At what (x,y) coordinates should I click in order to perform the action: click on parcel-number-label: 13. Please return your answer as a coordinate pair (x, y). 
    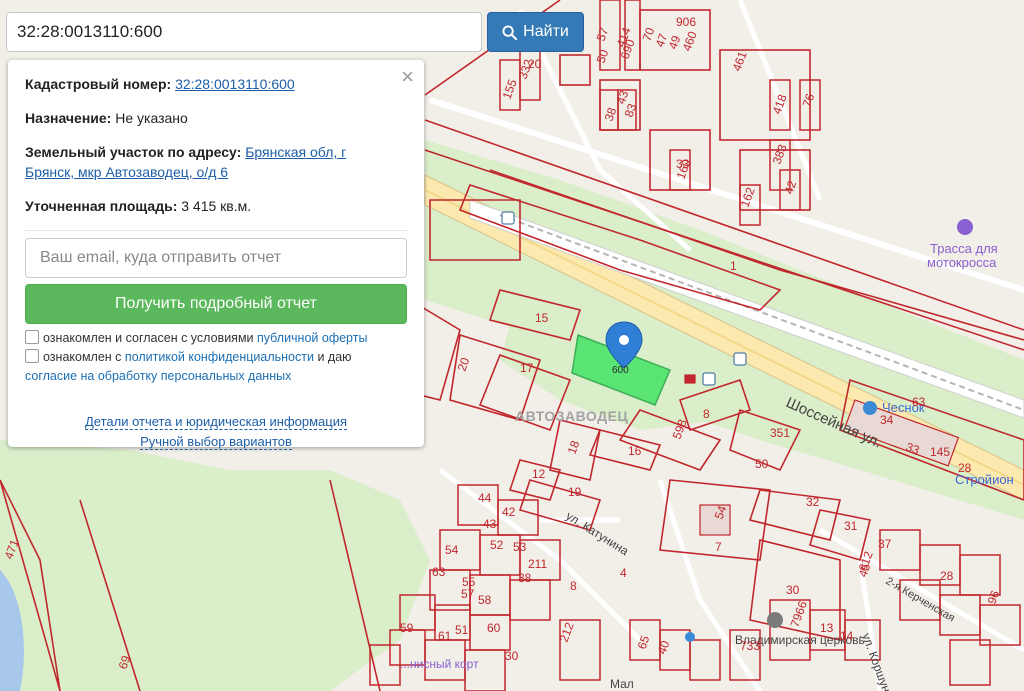
    Looking at the image, I should click on (827, 628).